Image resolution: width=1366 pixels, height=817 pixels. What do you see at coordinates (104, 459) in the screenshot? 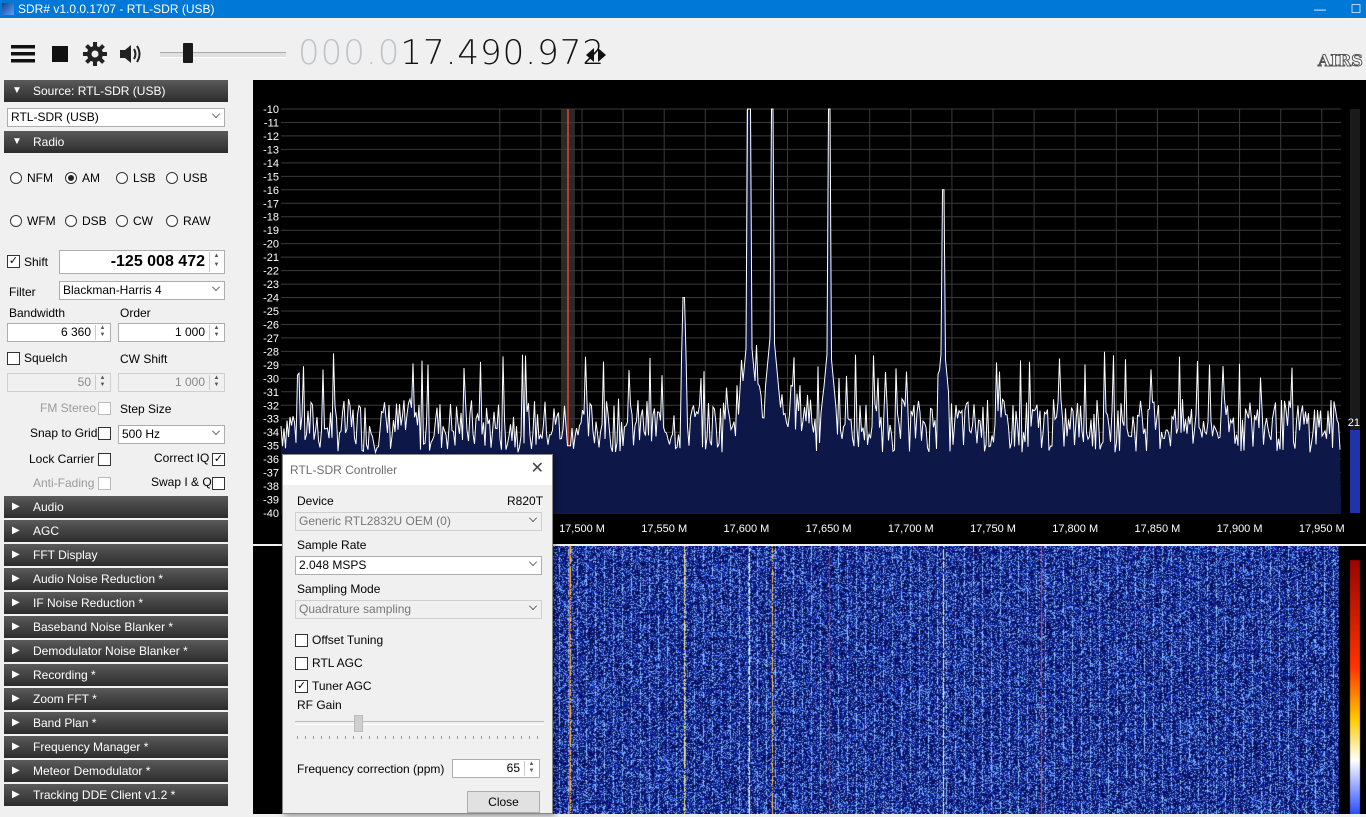
I see `lock-carrier-checkbox` at bounding box center [104, 459].